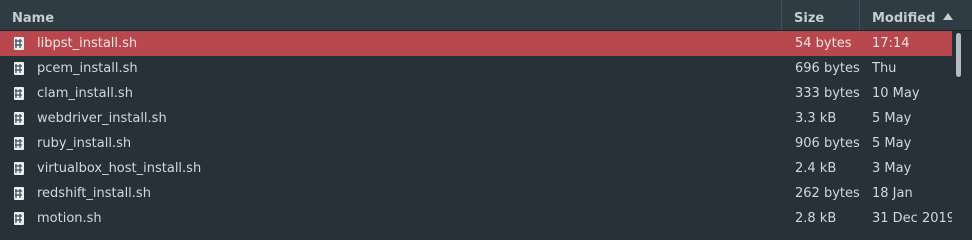  What do you see at coordinates (958, 55) in the screenshot?
I see `scrollbar-thumb` at bounding box center [958, 55].